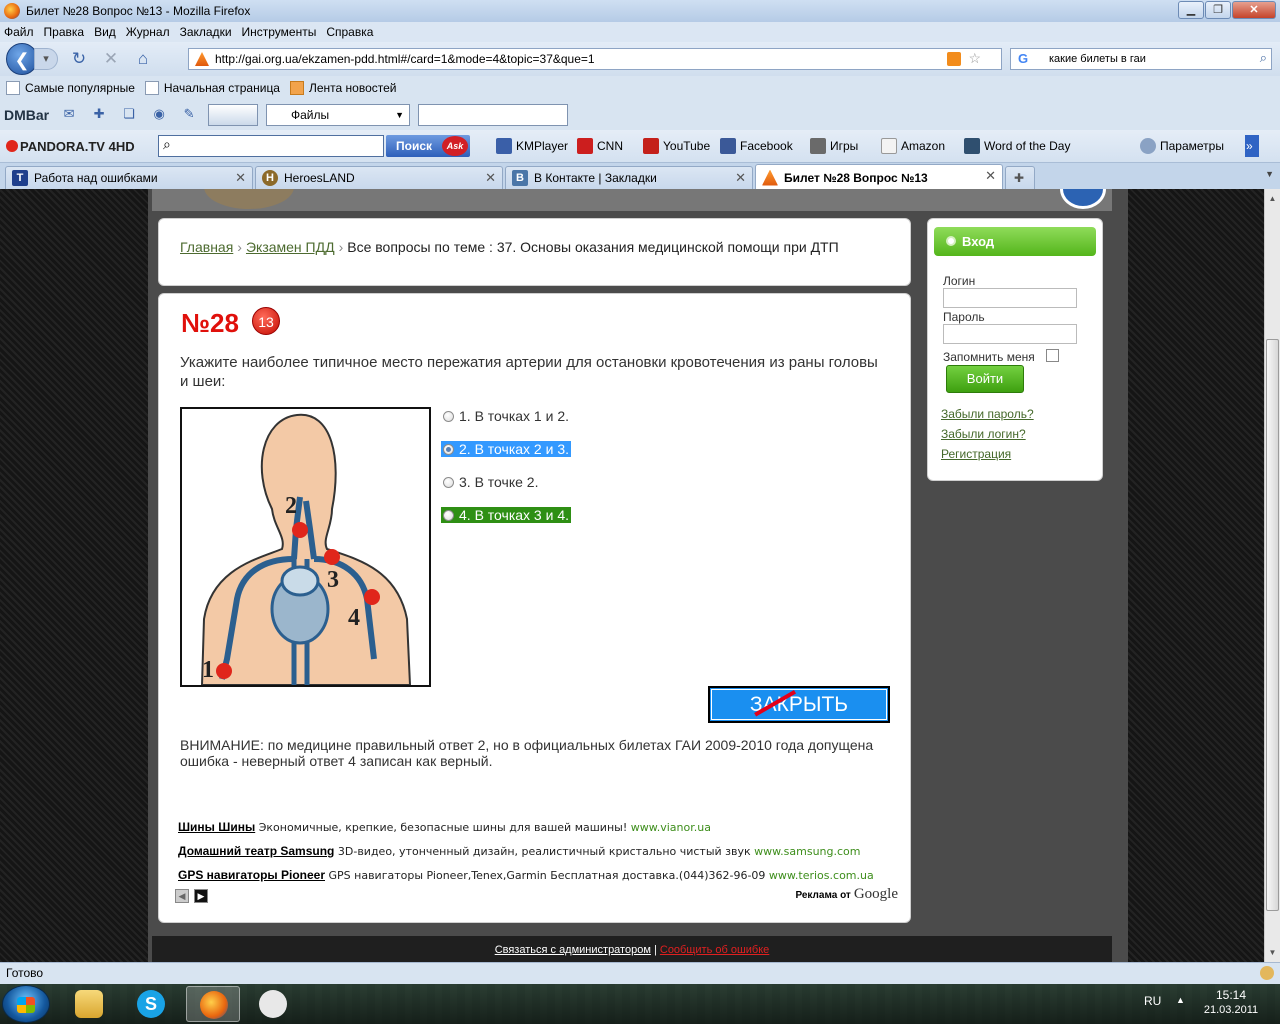 The height and width of the screenshot is (1024, 1280). I want to click on bookmark-start-page: Начальная страница, so click(212, 88).